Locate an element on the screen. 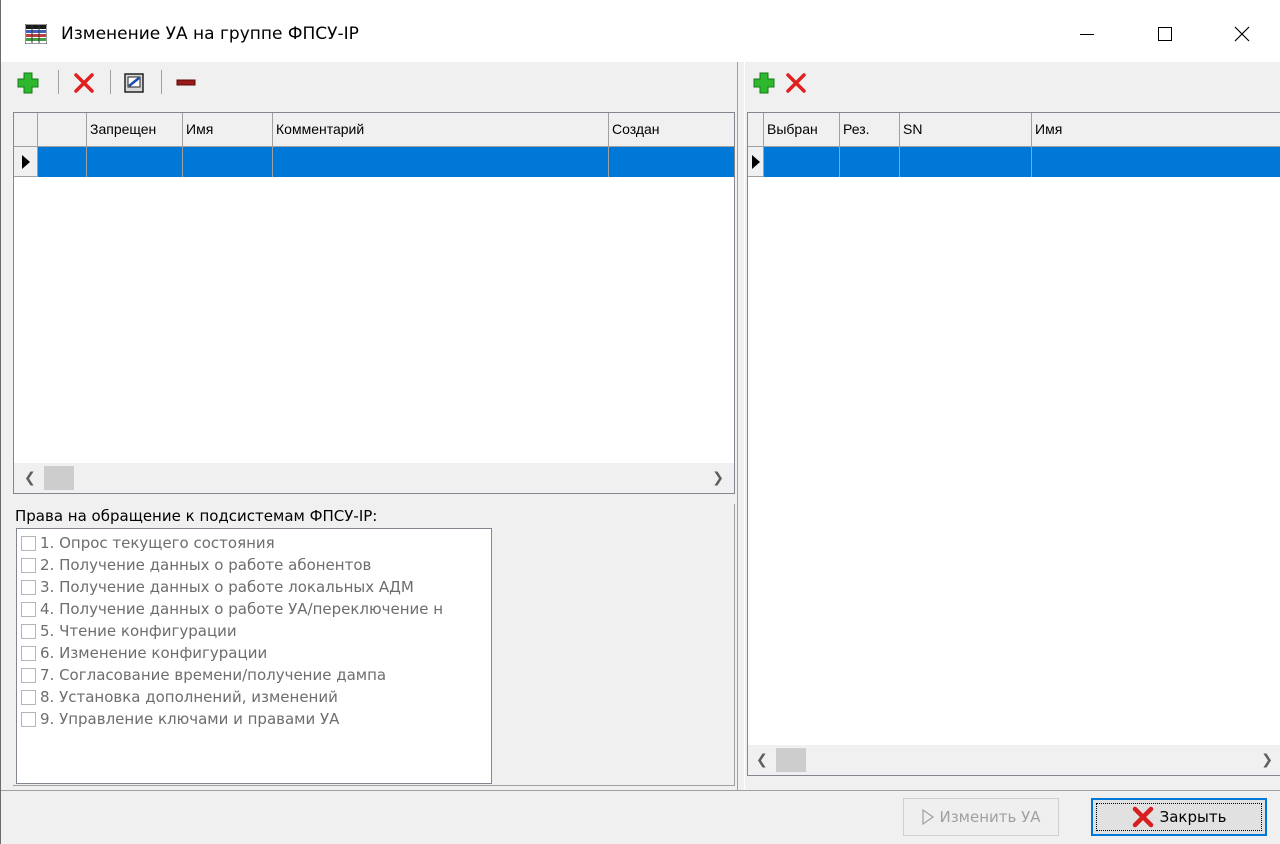  focus-rect is located at coordinates (1179, 817).